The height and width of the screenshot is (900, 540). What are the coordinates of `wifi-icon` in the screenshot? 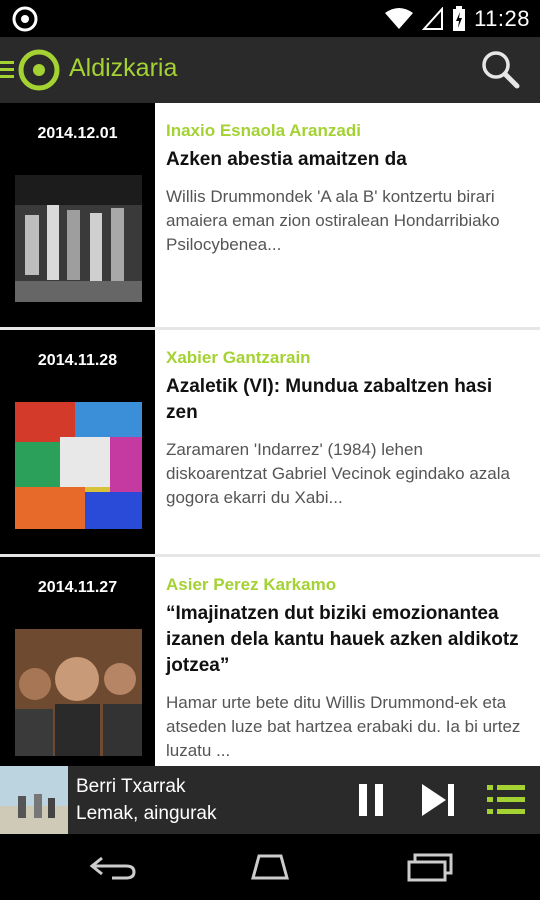 It's located at (399, 18).